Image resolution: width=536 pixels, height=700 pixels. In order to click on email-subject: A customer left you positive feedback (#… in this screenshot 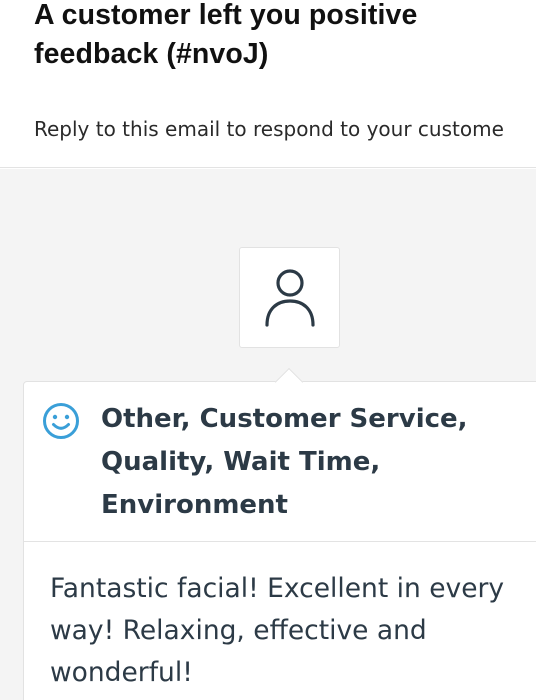, I will do `click(226, 35)`.